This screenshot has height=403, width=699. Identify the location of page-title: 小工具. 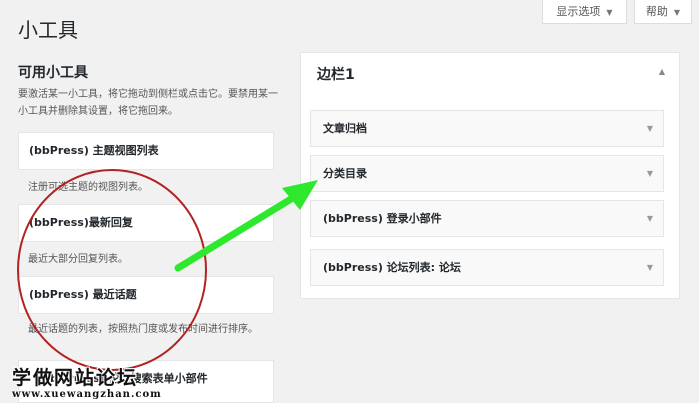
(48, 30).